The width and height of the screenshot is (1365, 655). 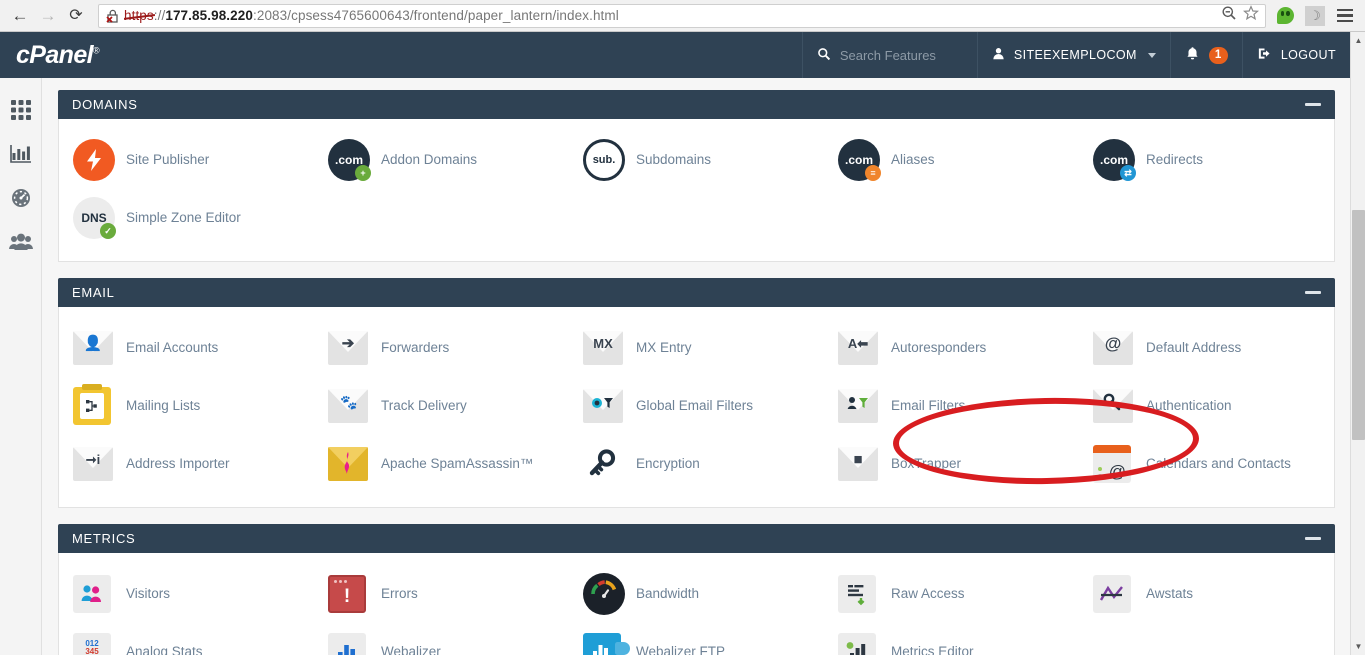 I want to click on tile-raw-access: Raw Access, so click(x=951, y=594).